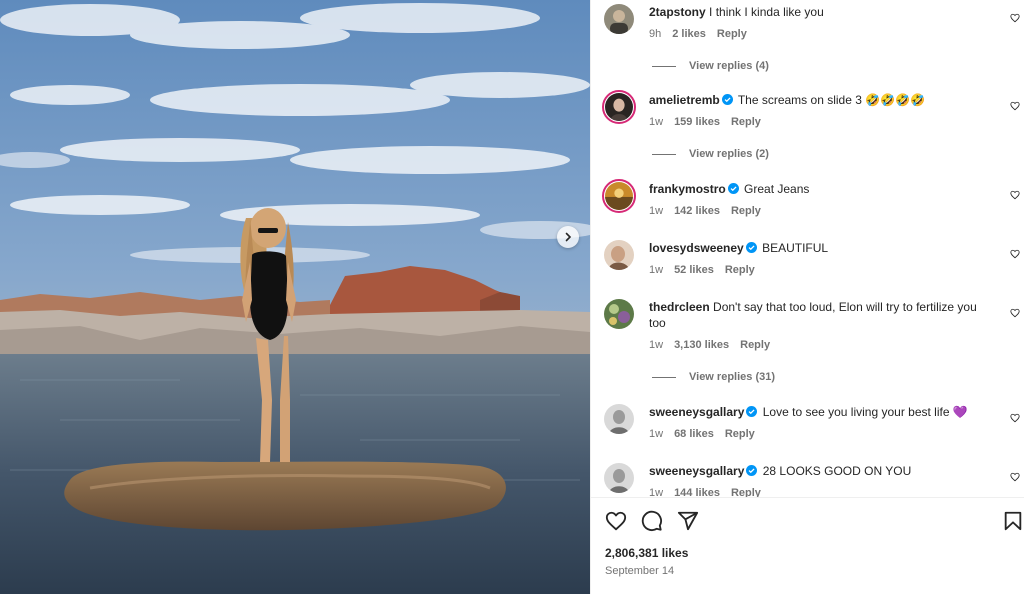 This screenshot has height=594, width=1024. Describe the element at coordinates (677, 12) in the screenshot. I see `comment-username: 2tapstony` at that location.